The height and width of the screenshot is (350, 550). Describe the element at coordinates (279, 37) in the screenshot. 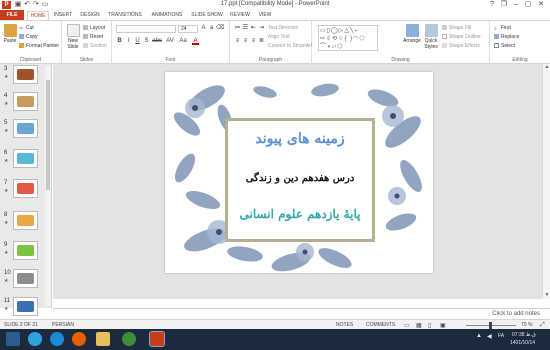

I see `align-text-button: Align Text` at that location.